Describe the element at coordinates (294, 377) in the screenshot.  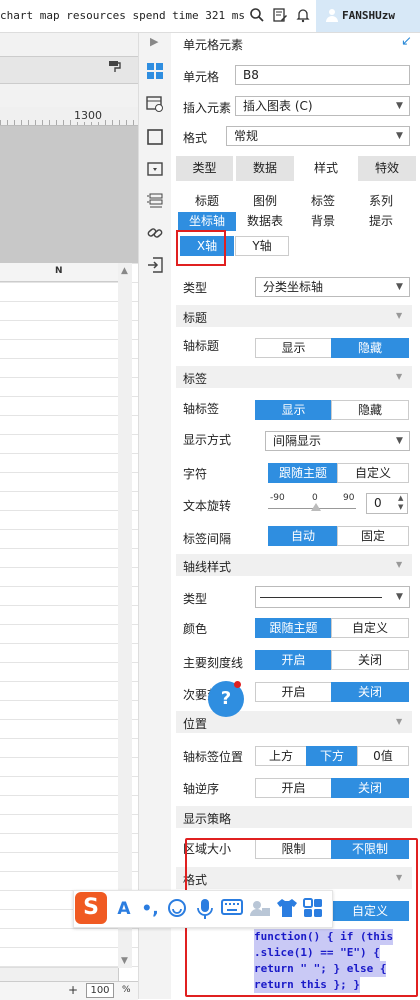
I see `section-label` at that location.